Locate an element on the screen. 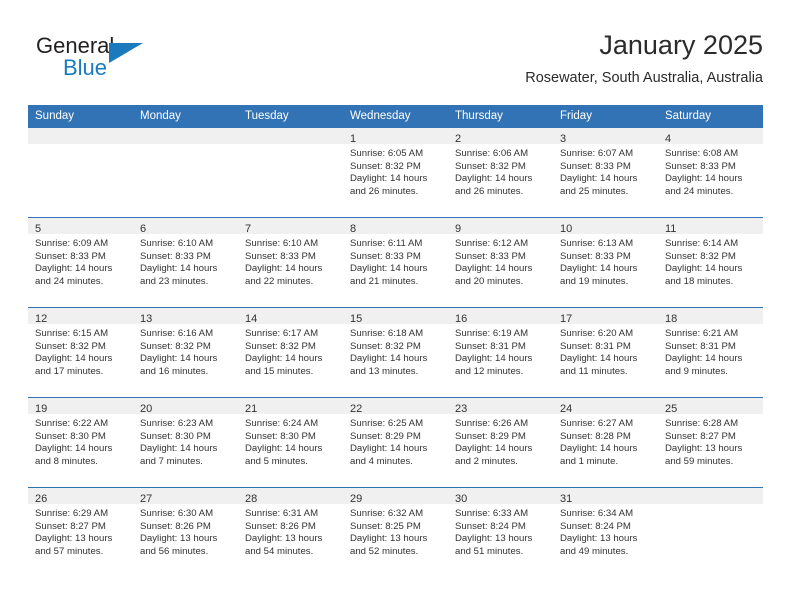  day-number: 1 is located at coordinates (353, 139).